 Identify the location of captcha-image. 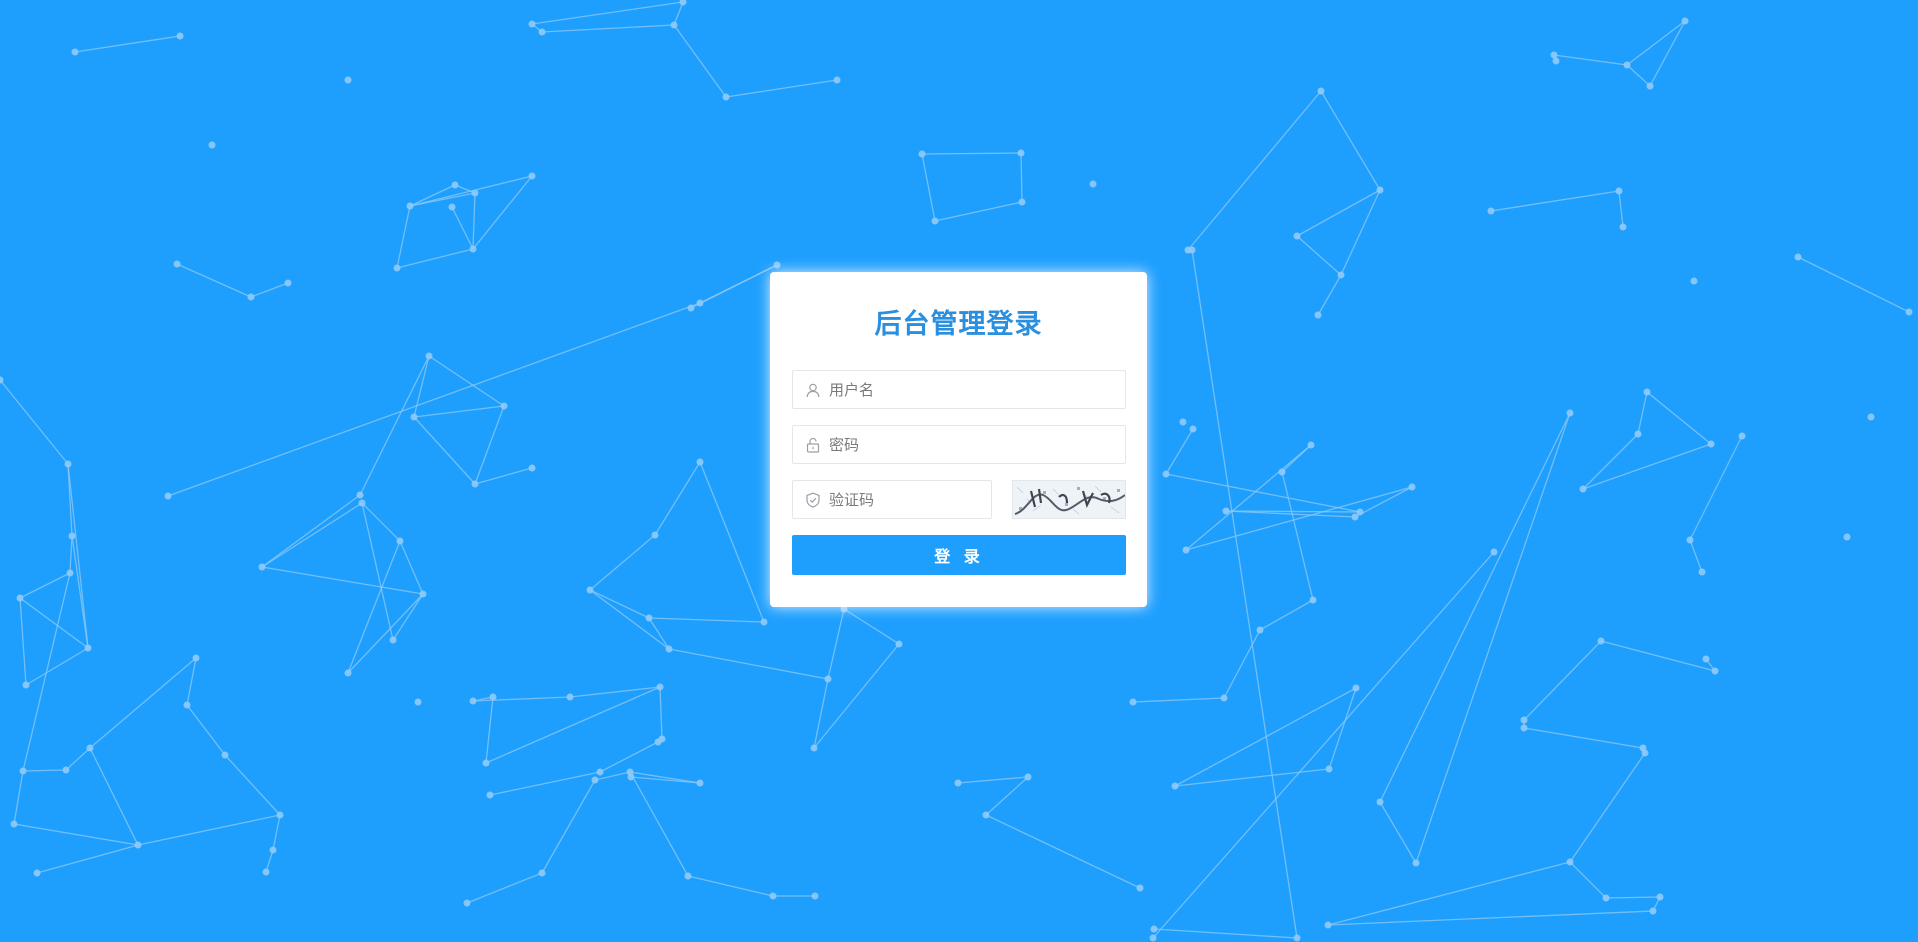
(1069, 499).